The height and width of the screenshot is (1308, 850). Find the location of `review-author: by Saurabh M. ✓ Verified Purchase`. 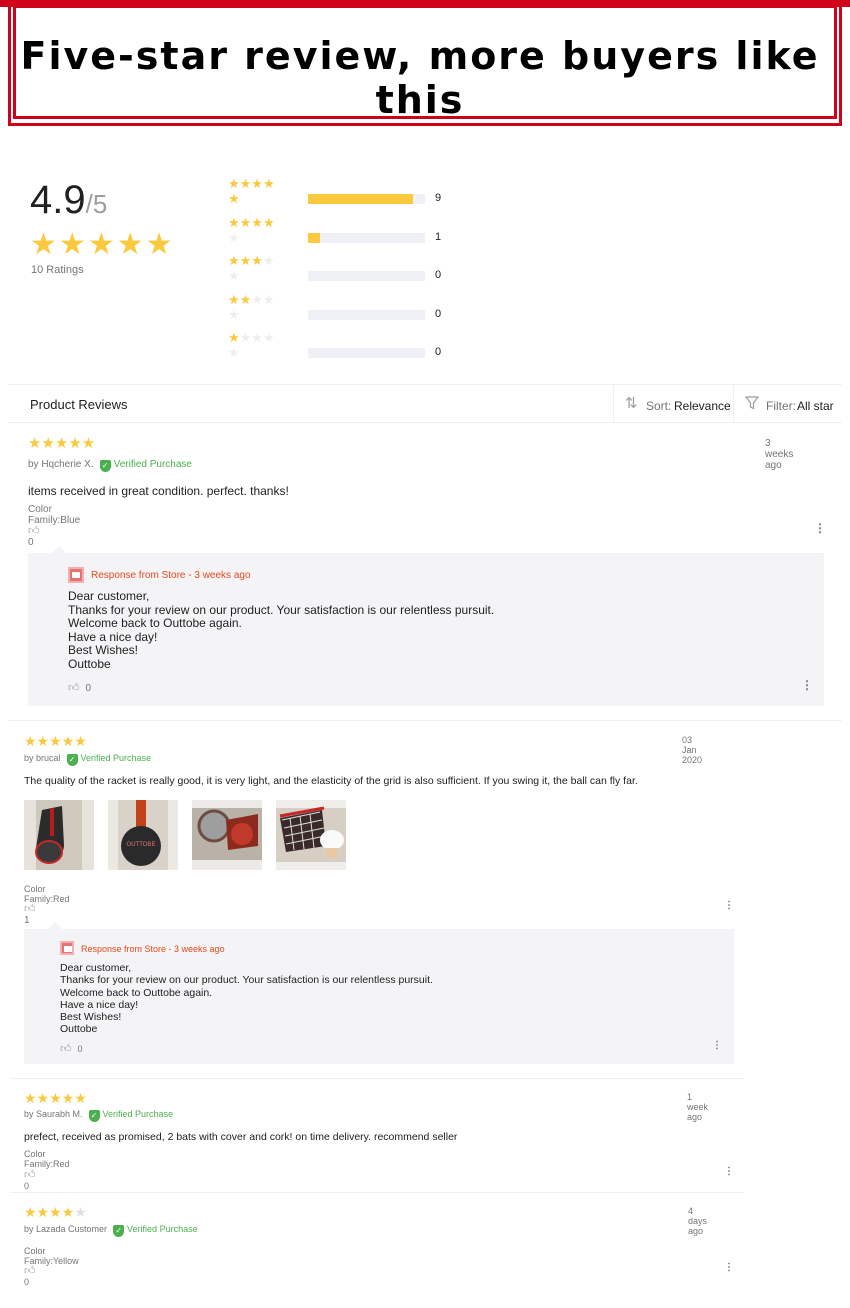

review-author: by Saurabh M. ✓ Verified Purchase is located at coordinates (98, 1115).